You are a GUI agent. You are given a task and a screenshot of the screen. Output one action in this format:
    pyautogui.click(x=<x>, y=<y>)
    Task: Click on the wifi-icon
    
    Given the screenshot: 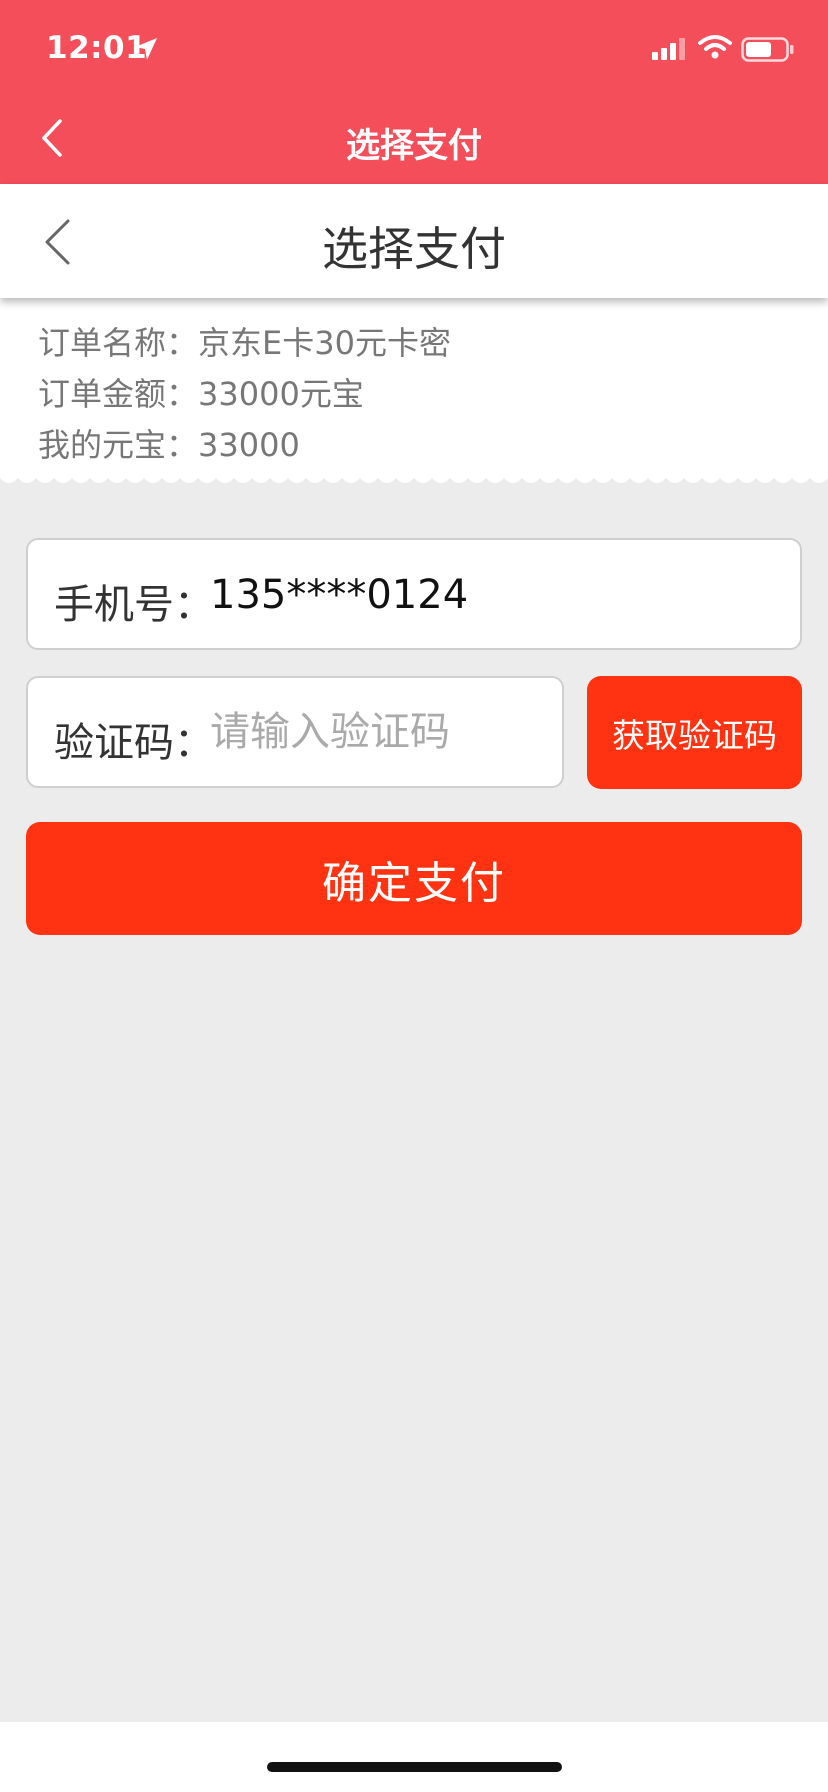 What is the action you would take?
    pyautogui.click(x=715, y=49)
    